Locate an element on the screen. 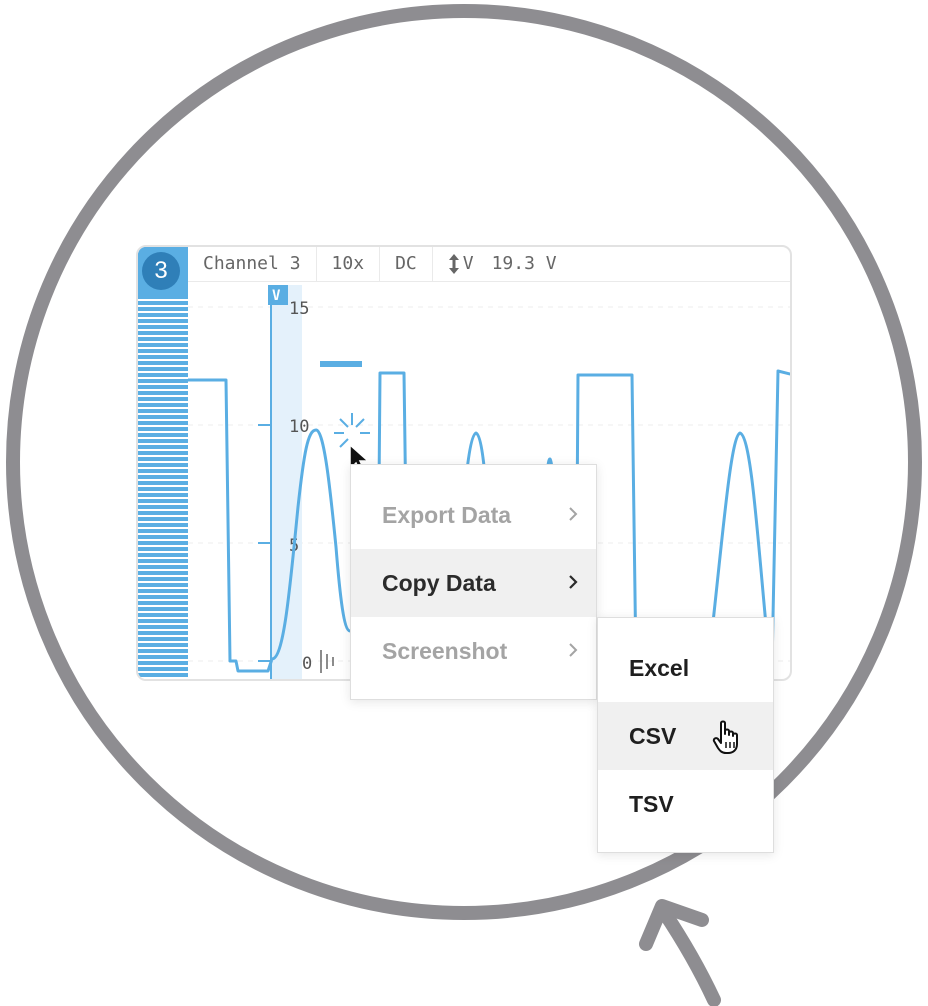 The image size is (928, 1006). submenu-item-excel: Excel is located at coordinates (685, 668).